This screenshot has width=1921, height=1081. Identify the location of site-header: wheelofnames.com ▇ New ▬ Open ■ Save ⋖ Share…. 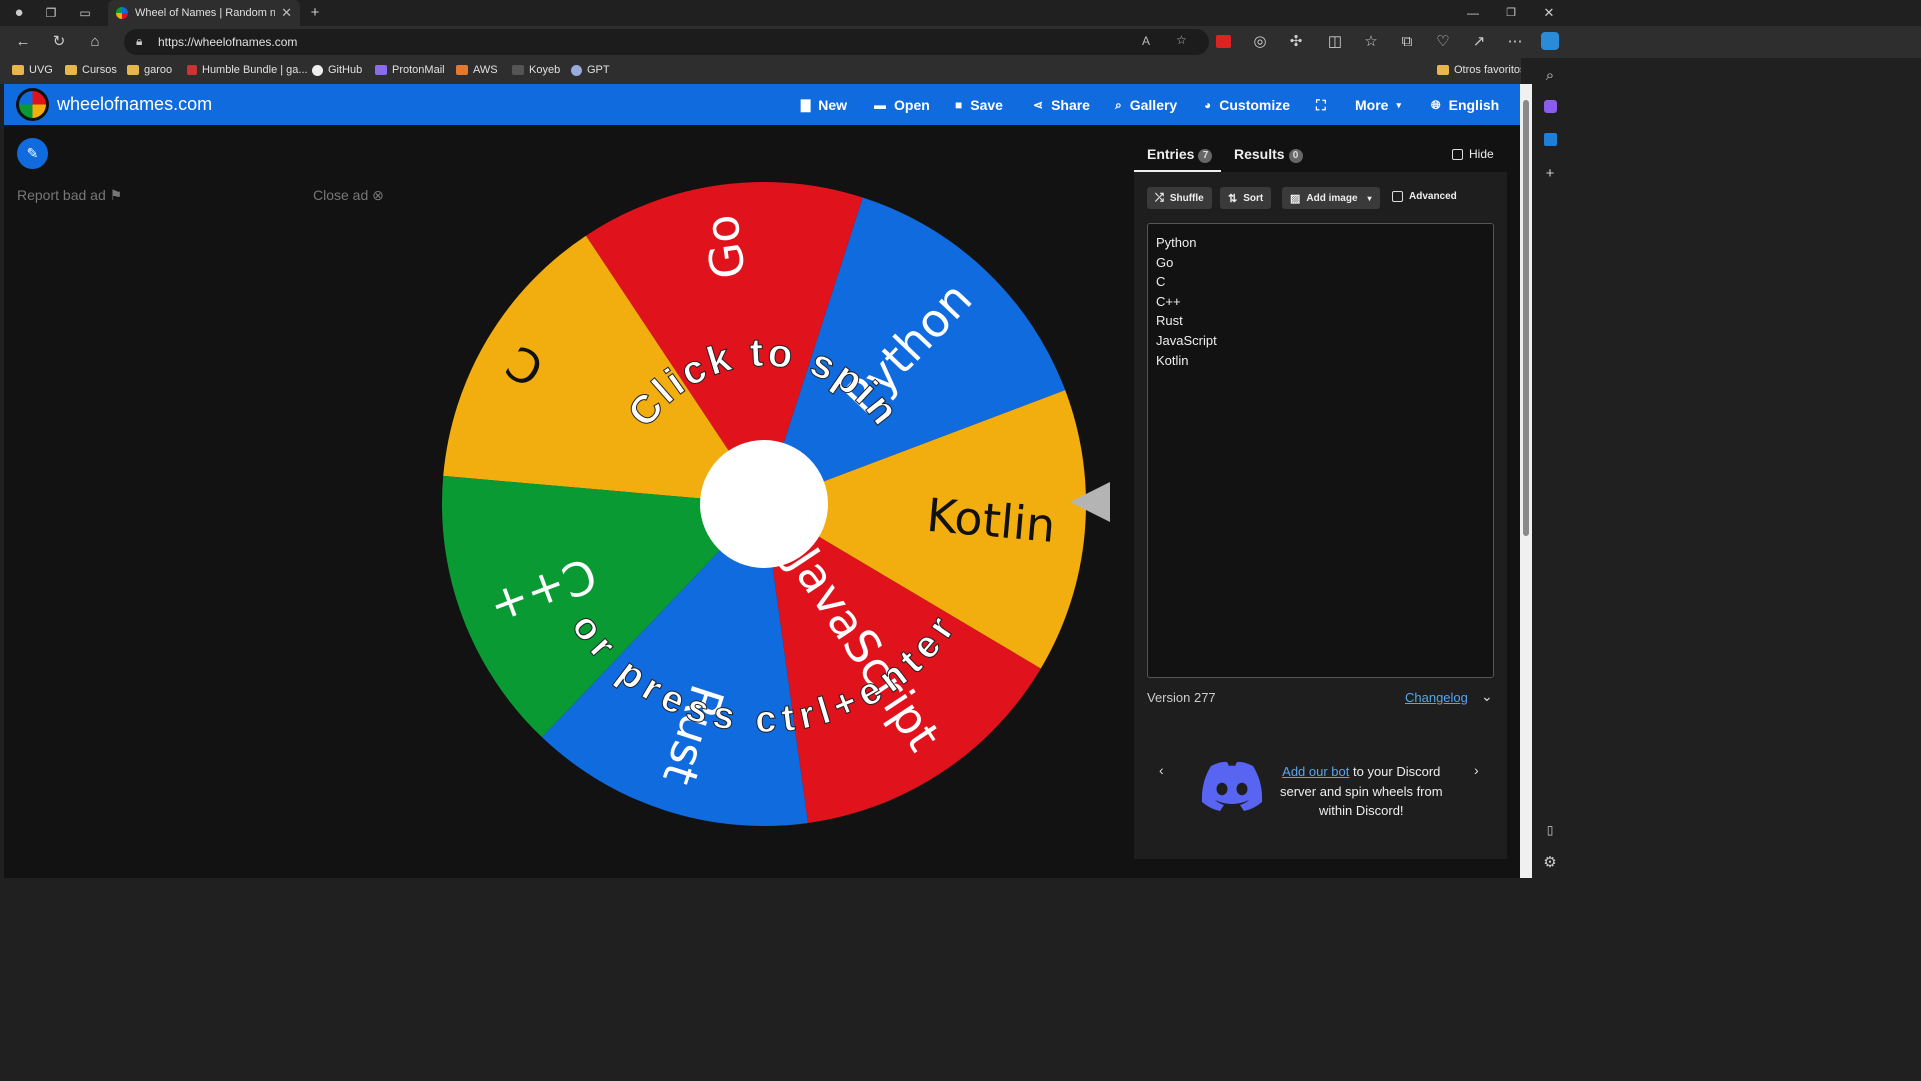
(762, 104).